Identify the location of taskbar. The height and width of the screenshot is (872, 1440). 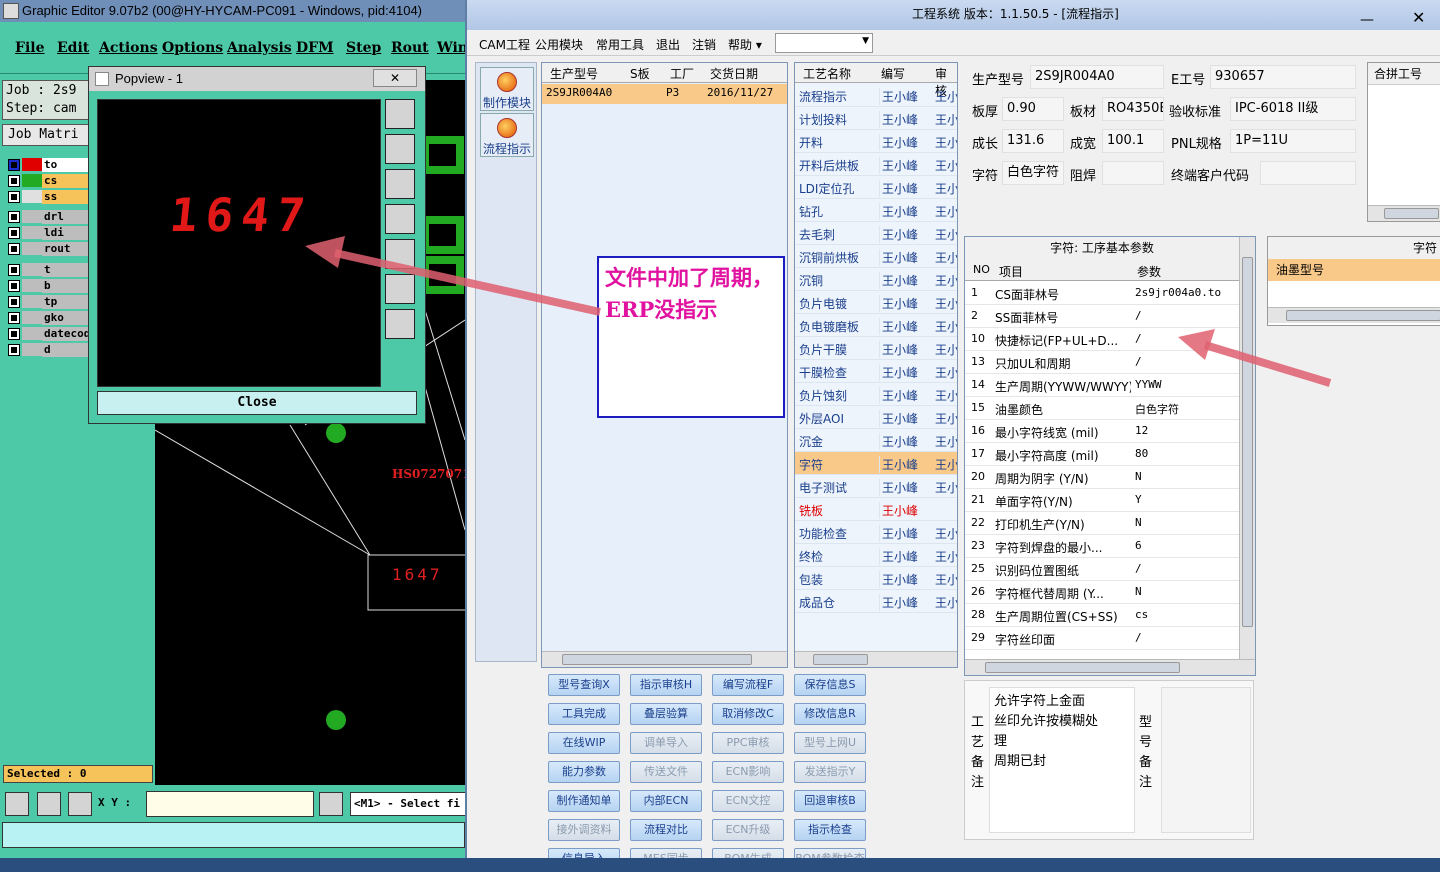
(720, 865).